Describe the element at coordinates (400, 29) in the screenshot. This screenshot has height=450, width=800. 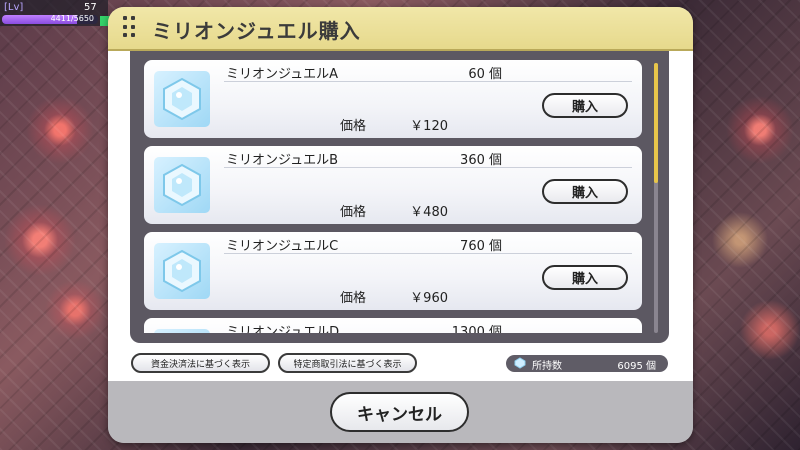
I see `dialog-header: ミリオンジュエル購入` at that location.